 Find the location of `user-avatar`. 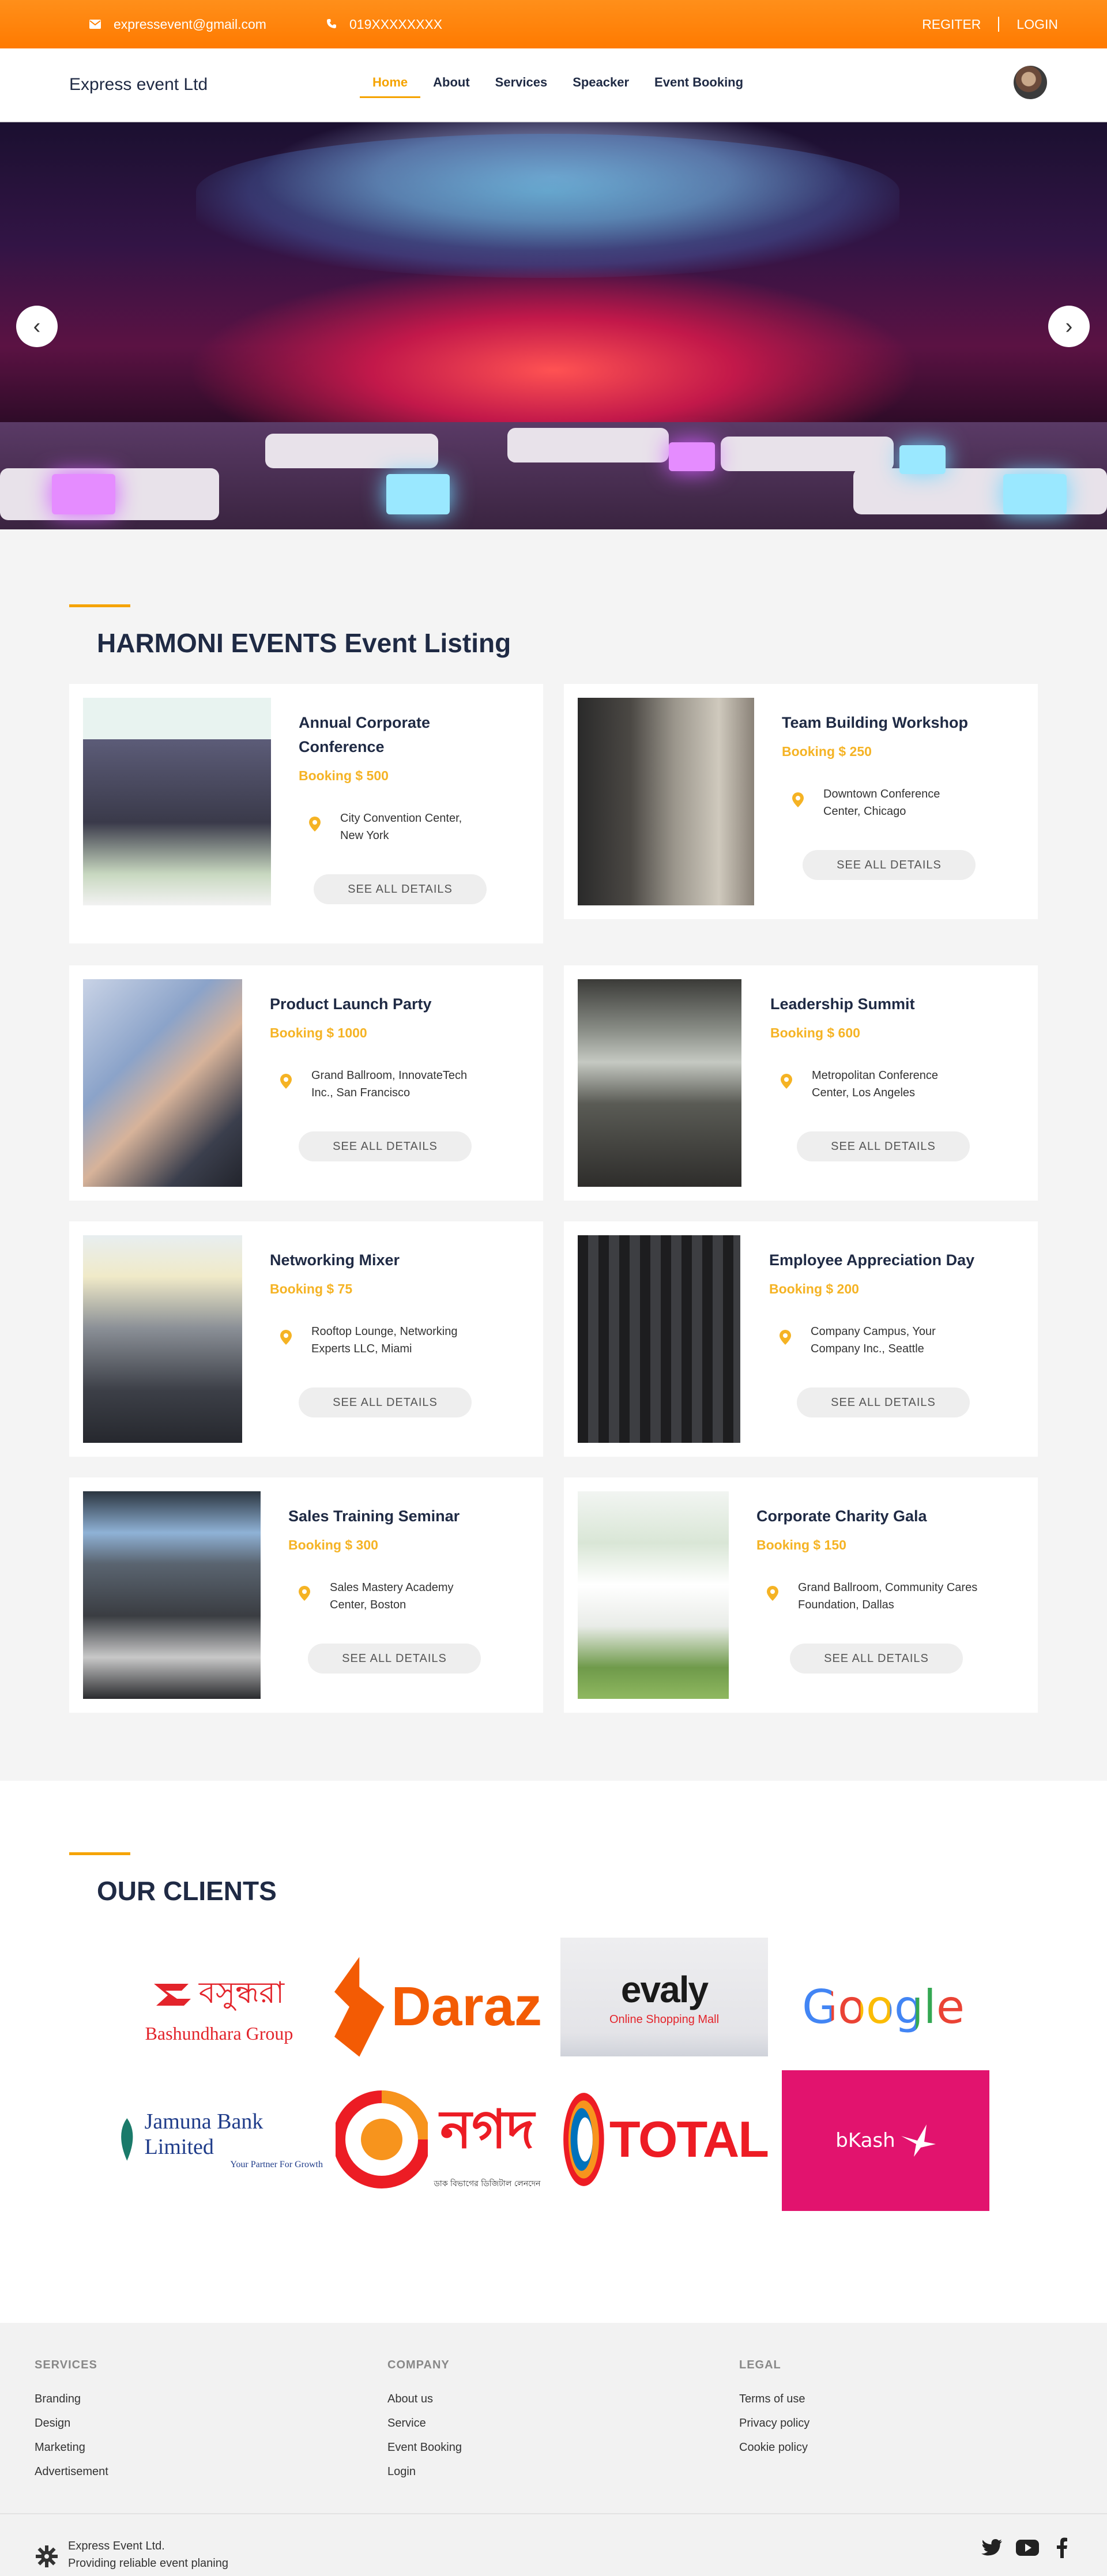

user-avatar is located at coordinates (1030, 82).